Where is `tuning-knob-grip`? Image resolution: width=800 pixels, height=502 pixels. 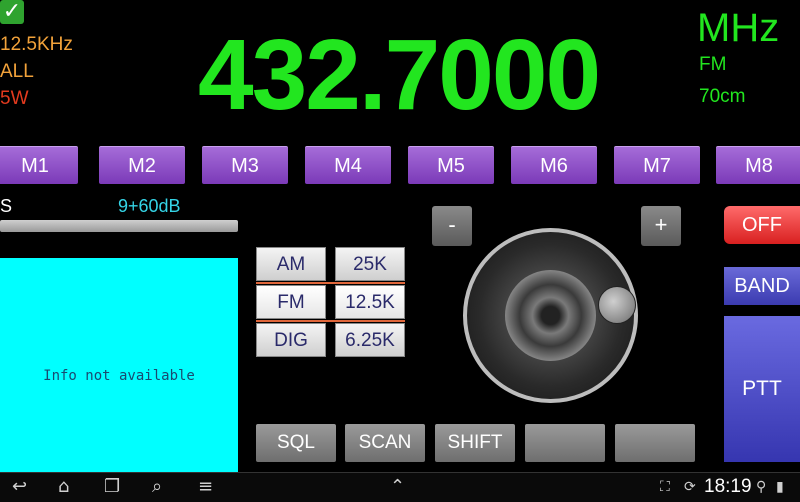 tuning-knob-grip is located at coordinates (617, 305).